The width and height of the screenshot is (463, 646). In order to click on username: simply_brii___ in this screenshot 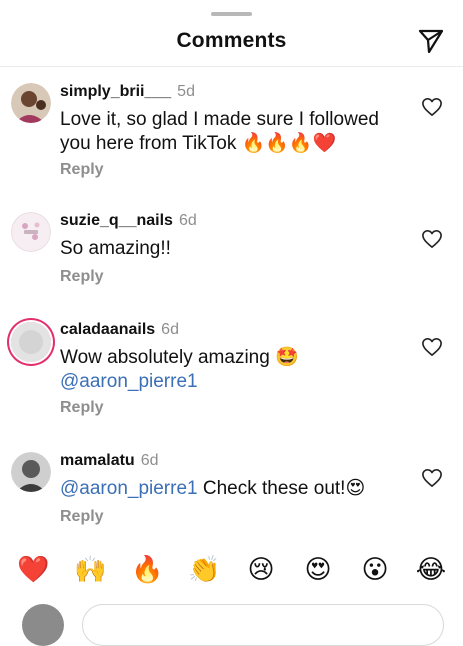, I will do `click(115, 91)`.